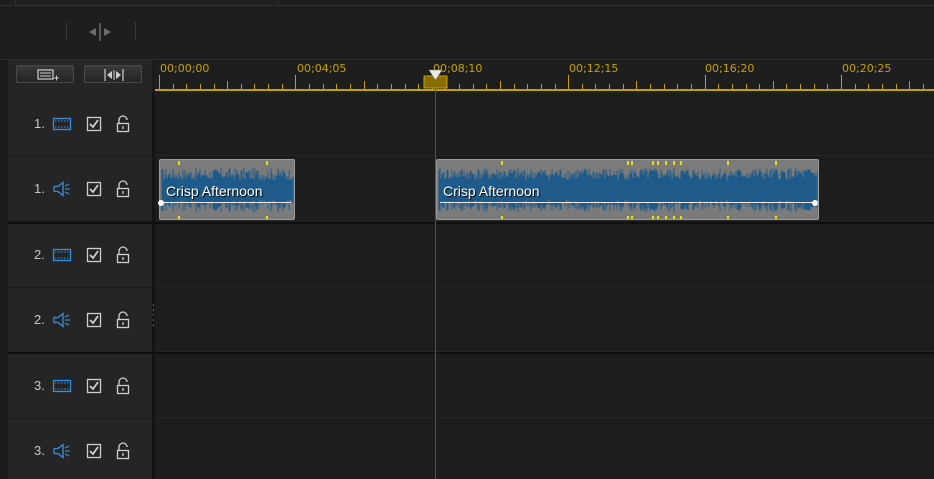 The image size is (934, 479). What do you see at coordinates (80, 449) in the screenshot?
I see `track-header-audio-3: 3.` at bounding box center [80, 449].